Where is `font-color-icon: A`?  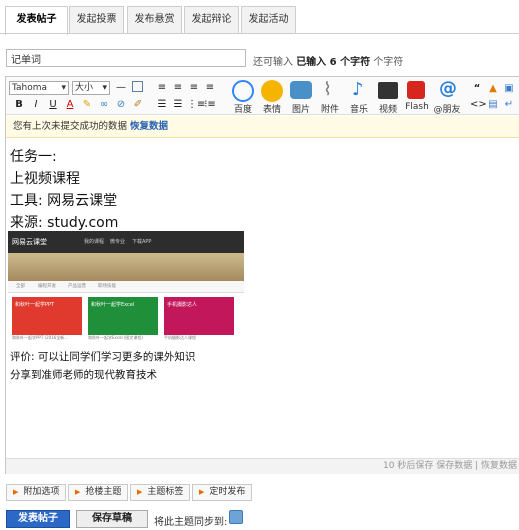
font-color-icon: A is located at coordinates (70, 105).